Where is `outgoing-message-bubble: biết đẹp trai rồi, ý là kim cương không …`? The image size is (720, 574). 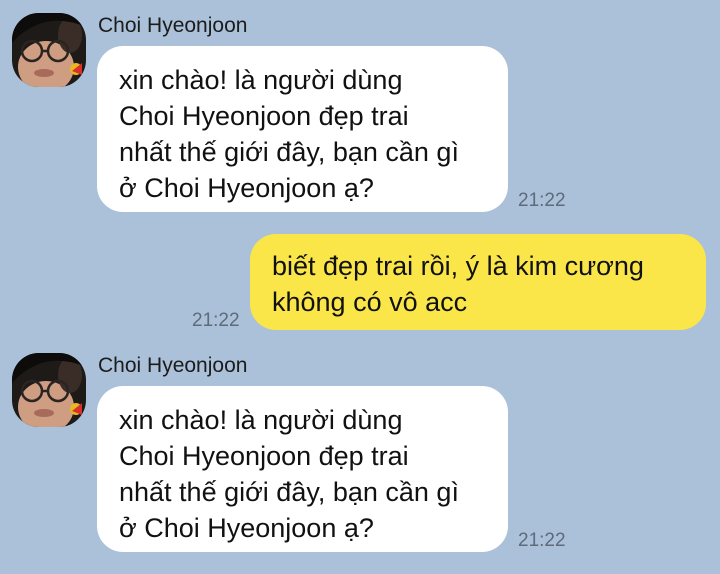 outgoing-message-bubble: biết đẹp trai rồi, ý là kim cương không … is located at coordinates (478, 282).